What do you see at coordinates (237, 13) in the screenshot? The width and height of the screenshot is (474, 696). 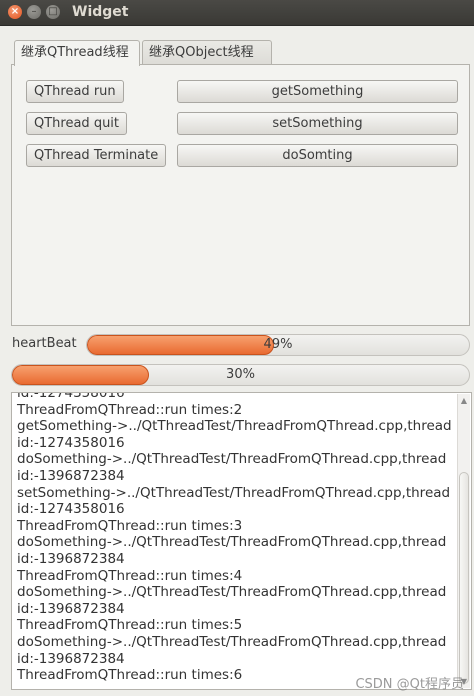 I see `title-bar: × – □ Widget` at bounding box center [237, 13].